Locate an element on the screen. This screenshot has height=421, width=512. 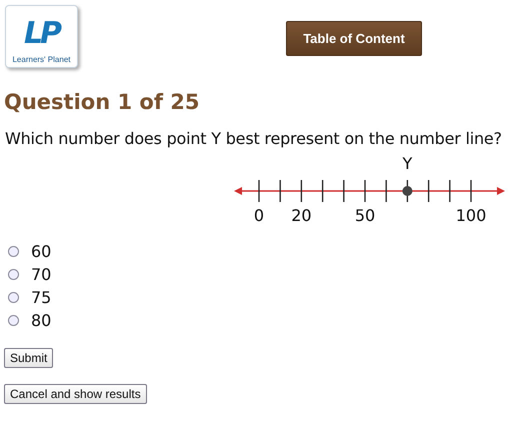
option-label: 60 is located at coordinates (41, 251).